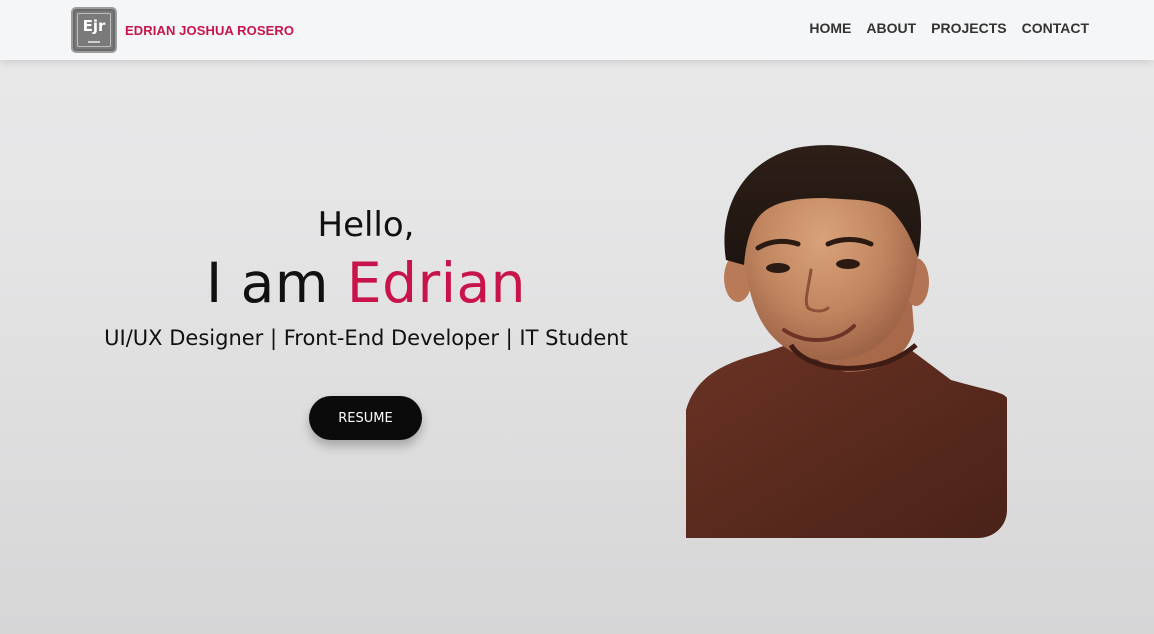 Image resolution: width=1154 pixels, height=634 pixels. Describe the element at coordinates (365, 418) in the screenshot. I see `resume-button: RESUME` at that location.